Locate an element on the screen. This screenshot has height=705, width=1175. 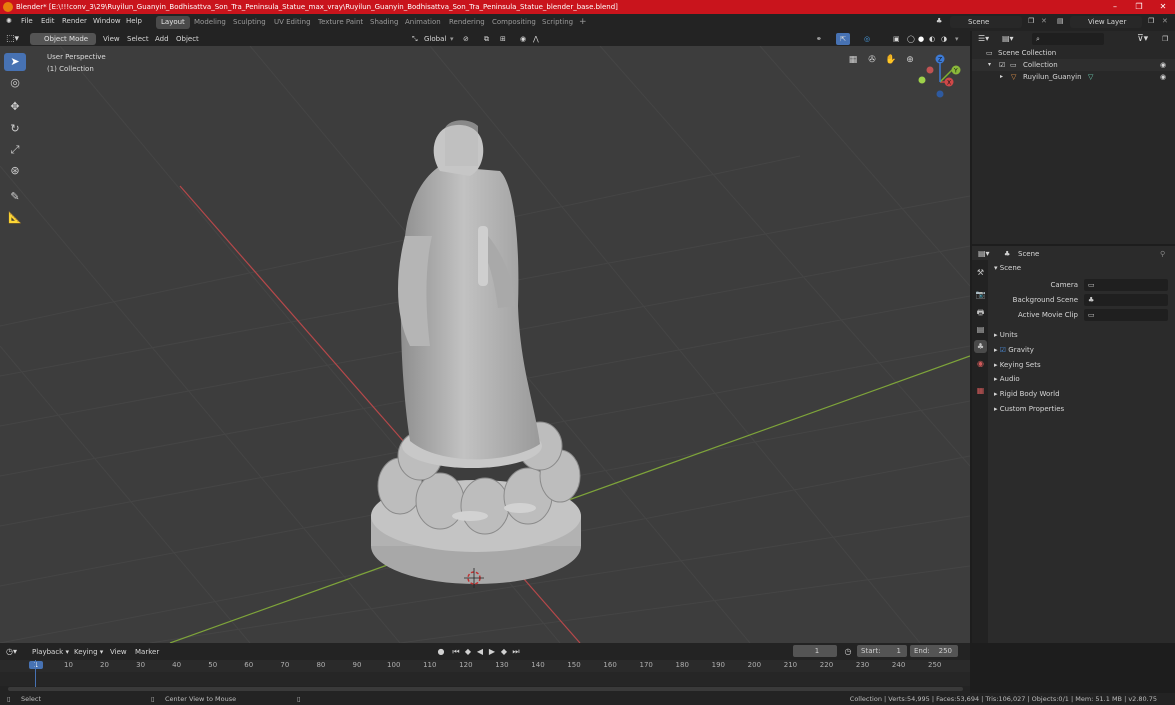
material-shading-icon: ◐ is located at coordinates (932, 39).